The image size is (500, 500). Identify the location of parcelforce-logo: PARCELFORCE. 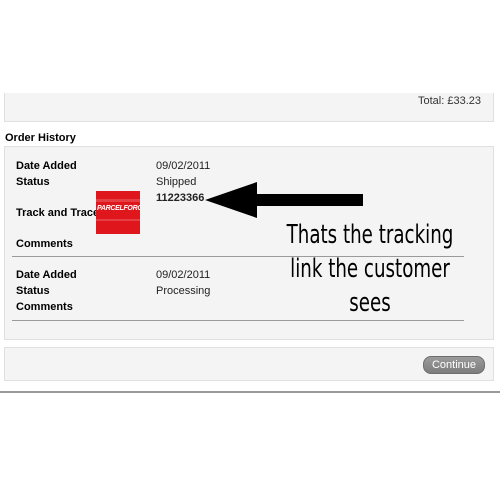
(118, 212).